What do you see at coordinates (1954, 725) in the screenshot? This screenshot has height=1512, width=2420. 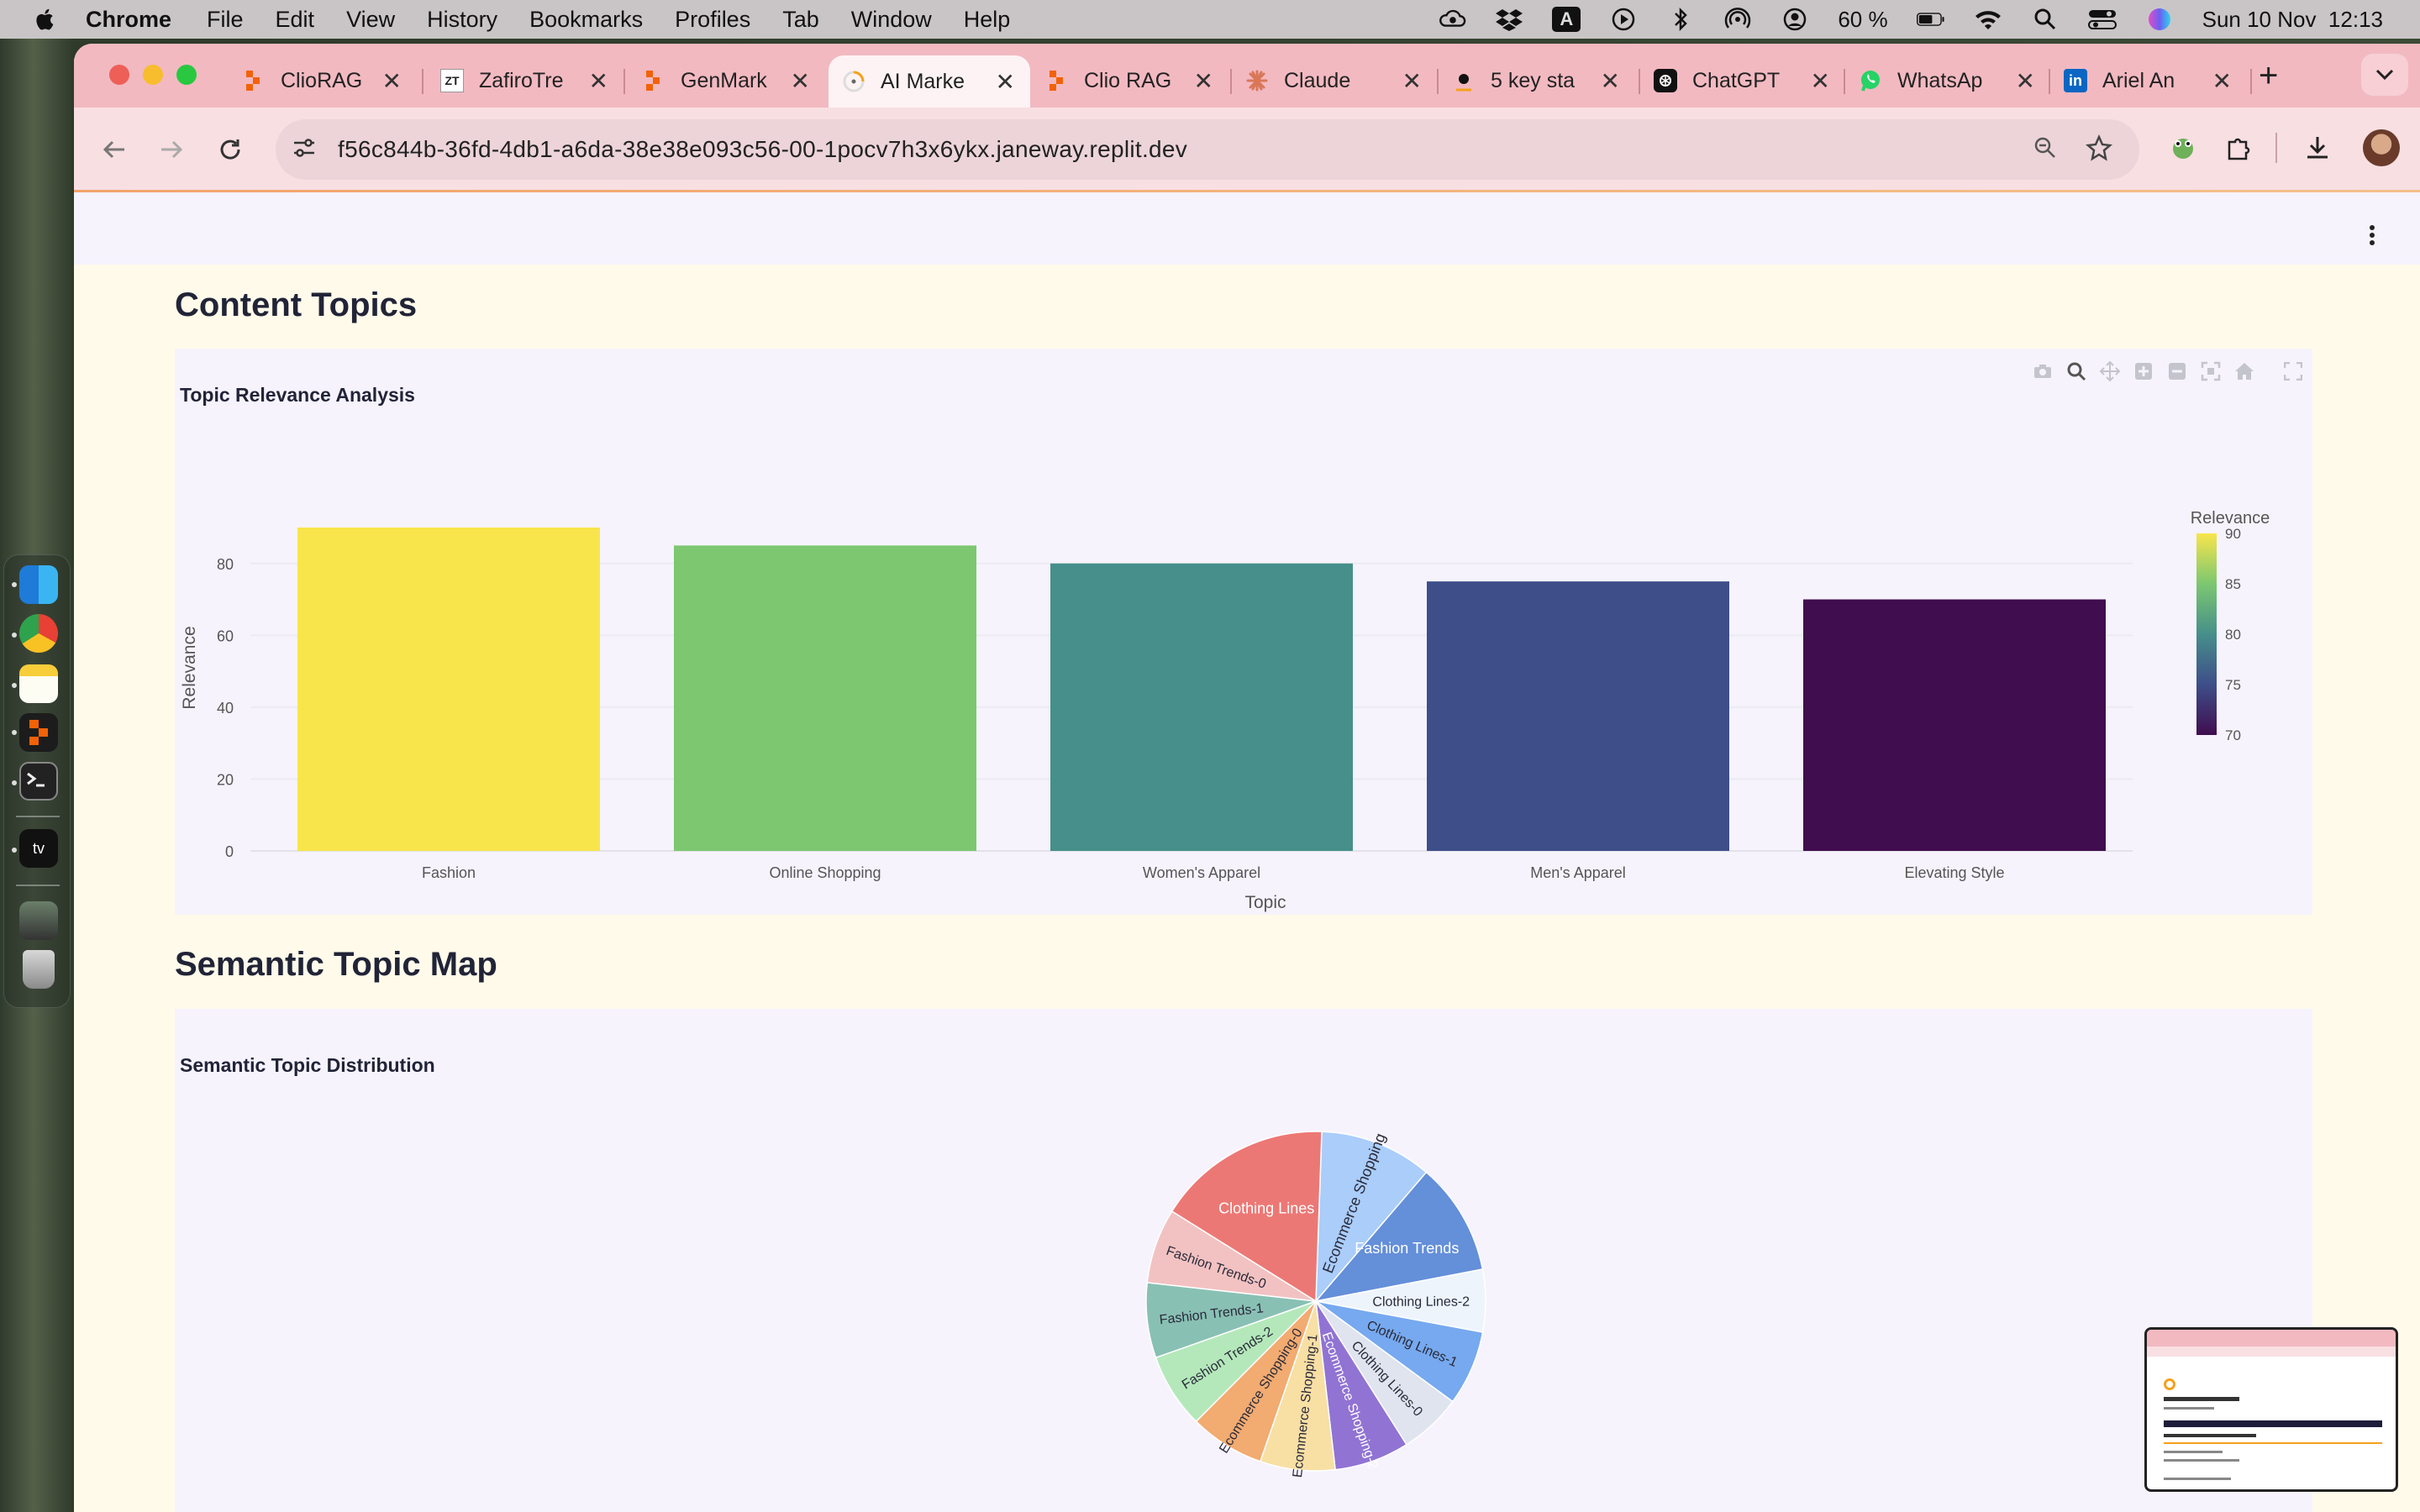 I see `bar` at bounding box center [1954, 725].